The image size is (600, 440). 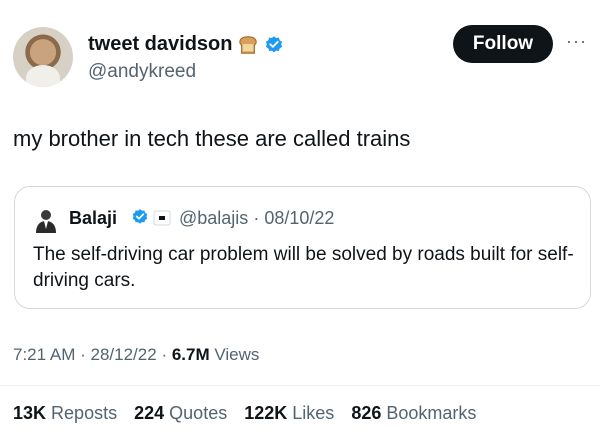 What do you see at coordinates (579, 41) in the screenshot?
I see `more-options-icon: ···` at bounding box center [579, 41].